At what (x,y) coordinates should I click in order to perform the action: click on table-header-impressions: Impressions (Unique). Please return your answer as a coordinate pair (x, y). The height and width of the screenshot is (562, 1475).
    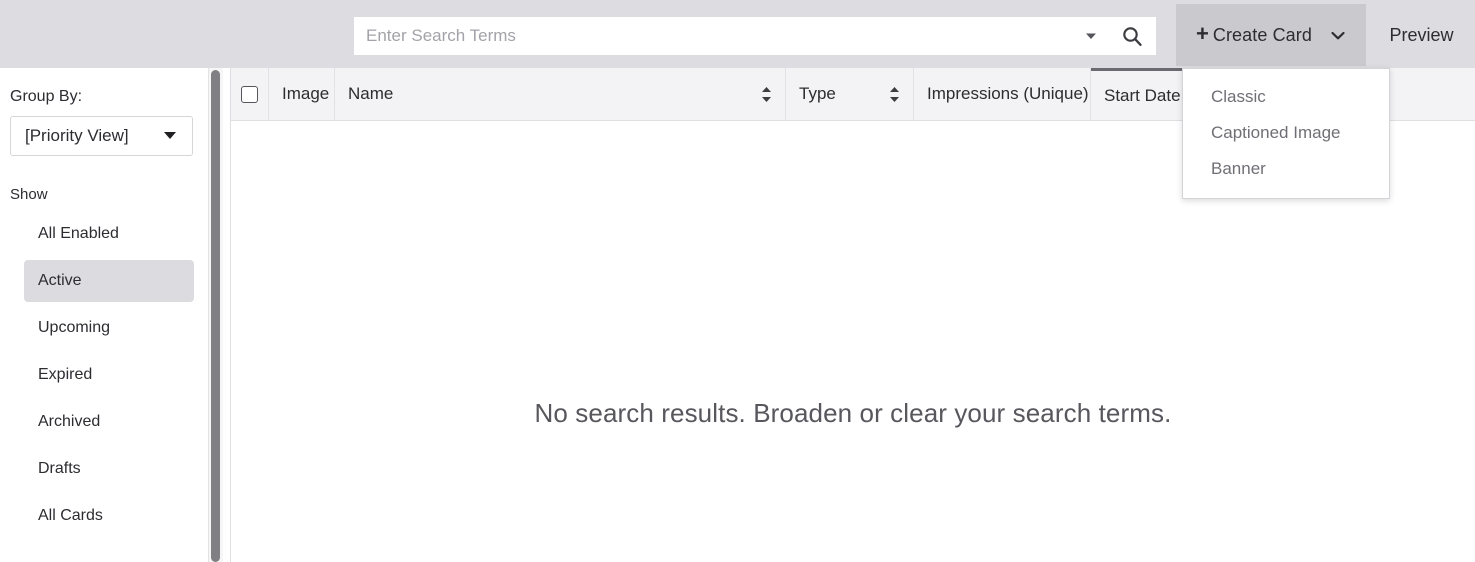
    Looking at the image, I should click on (1002, 94).